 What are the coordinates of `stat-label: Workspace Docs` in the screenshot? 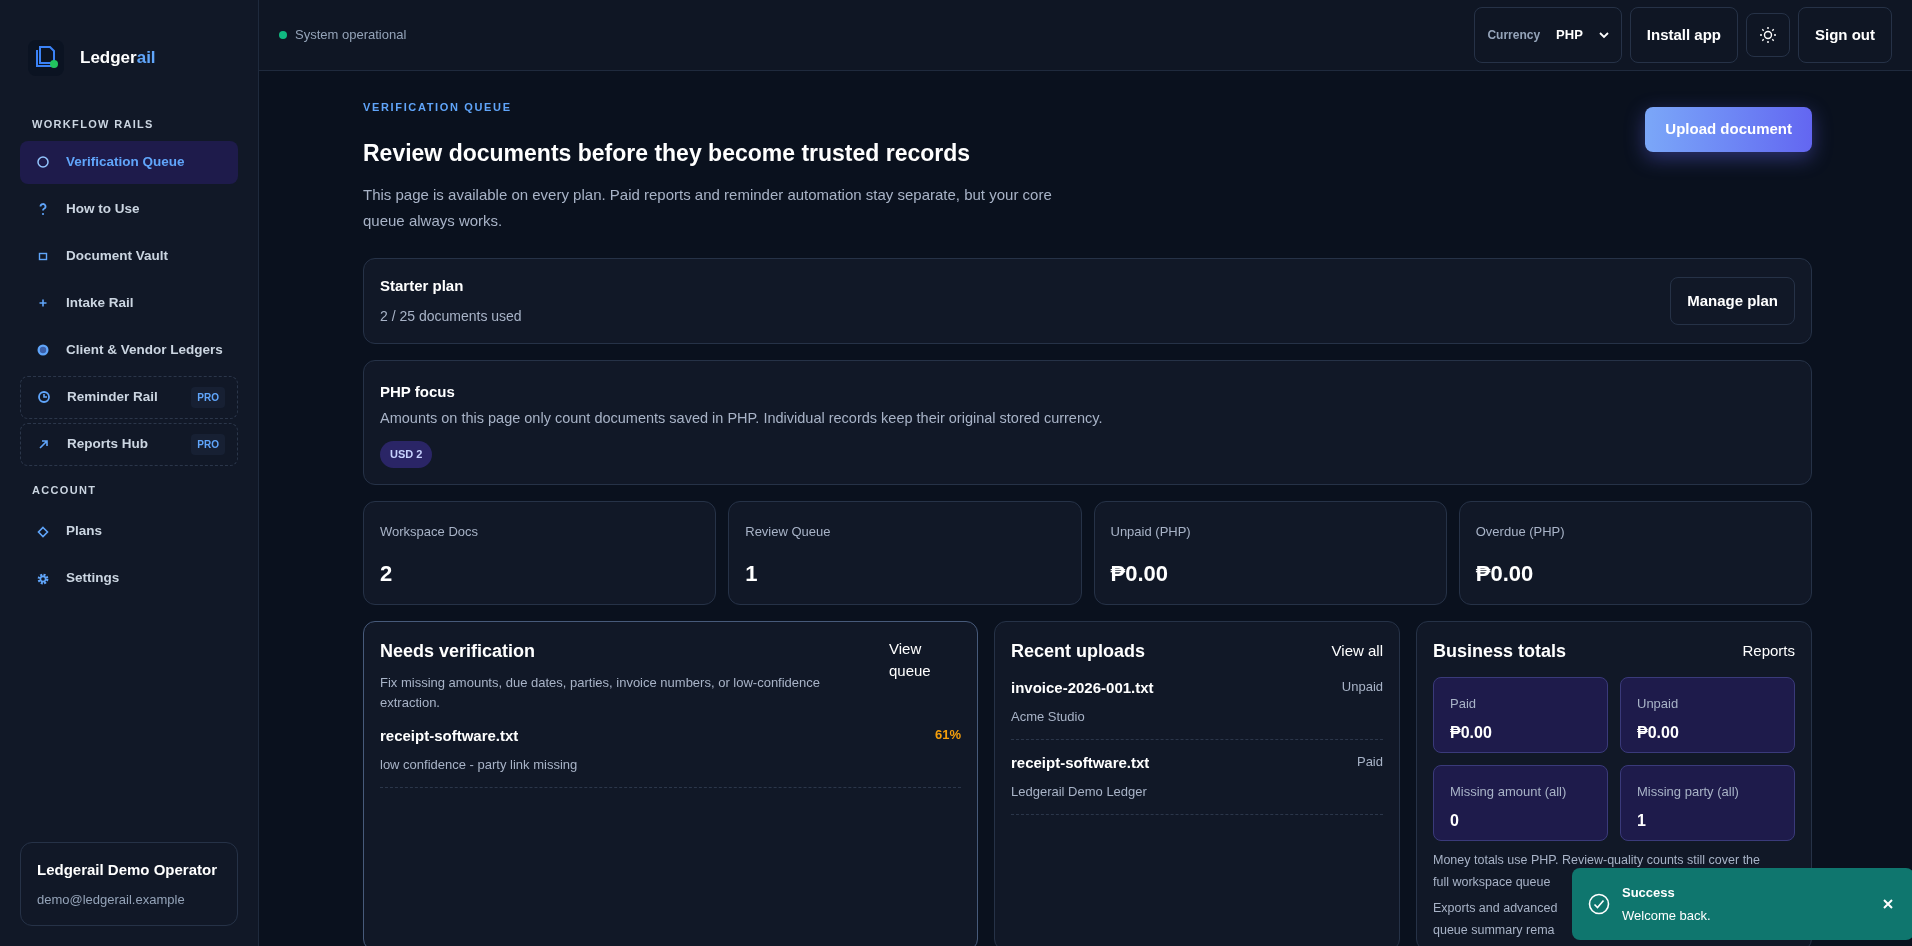 It's located at (429, 531).